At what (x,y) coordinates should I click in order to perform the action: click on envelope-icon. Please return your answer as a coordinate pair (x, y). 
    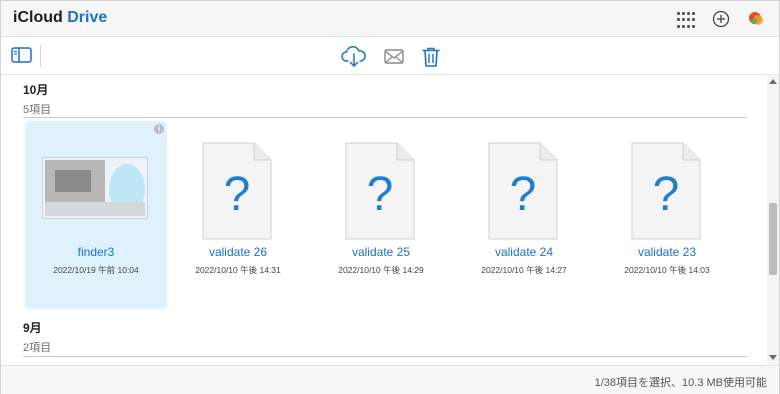
    Looking at the image, I should click on (394, 56).